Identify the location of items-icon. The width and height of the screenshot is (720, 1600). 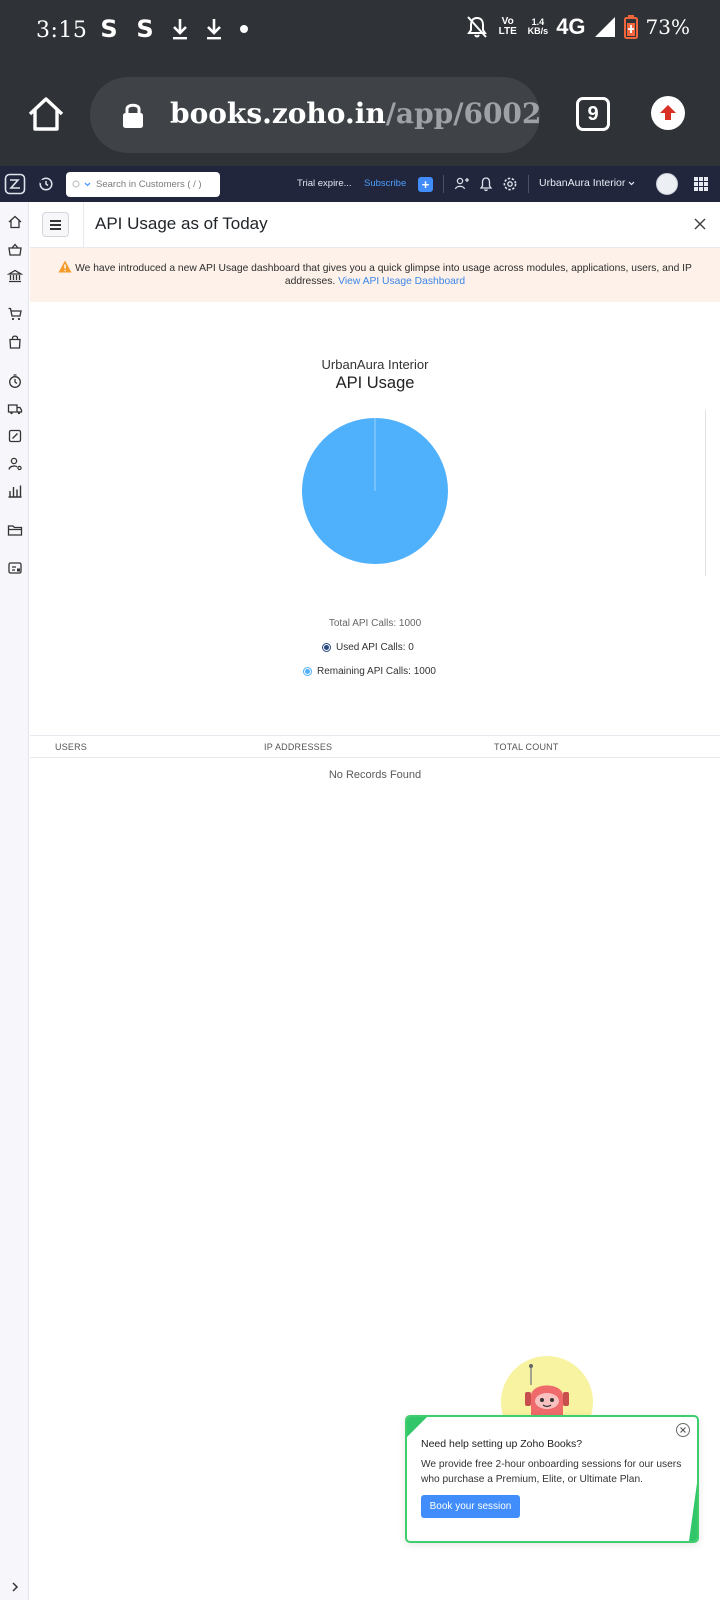
(15, 250).